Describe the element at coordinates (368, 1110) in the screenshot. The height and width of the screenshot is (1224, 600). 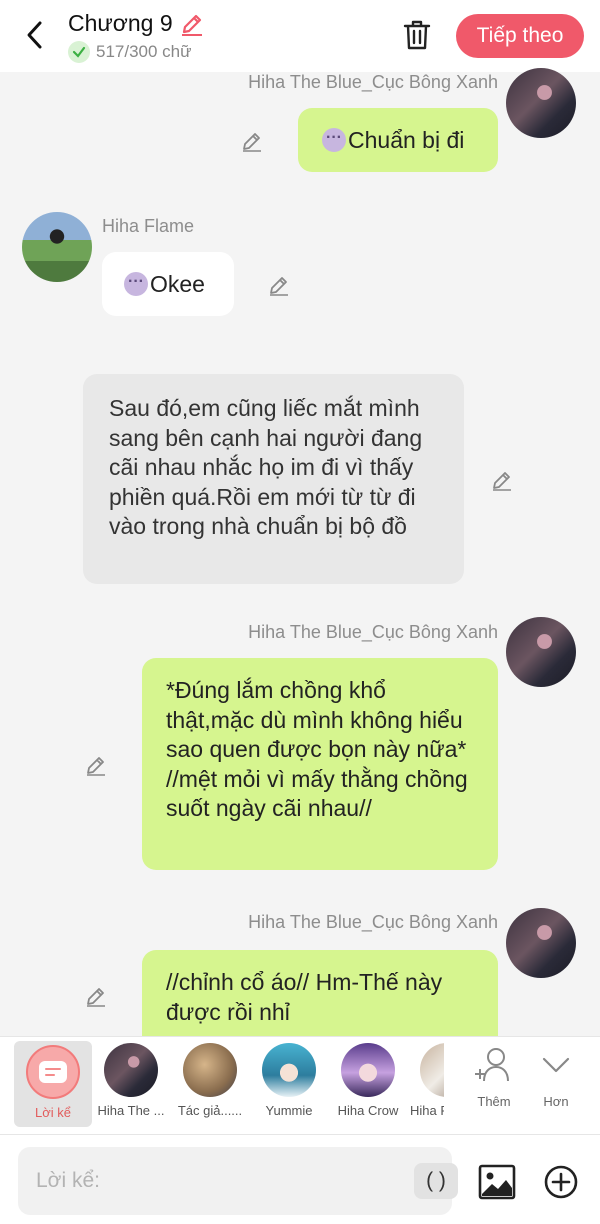
I see `character-label: Hiha Crow` at that location.